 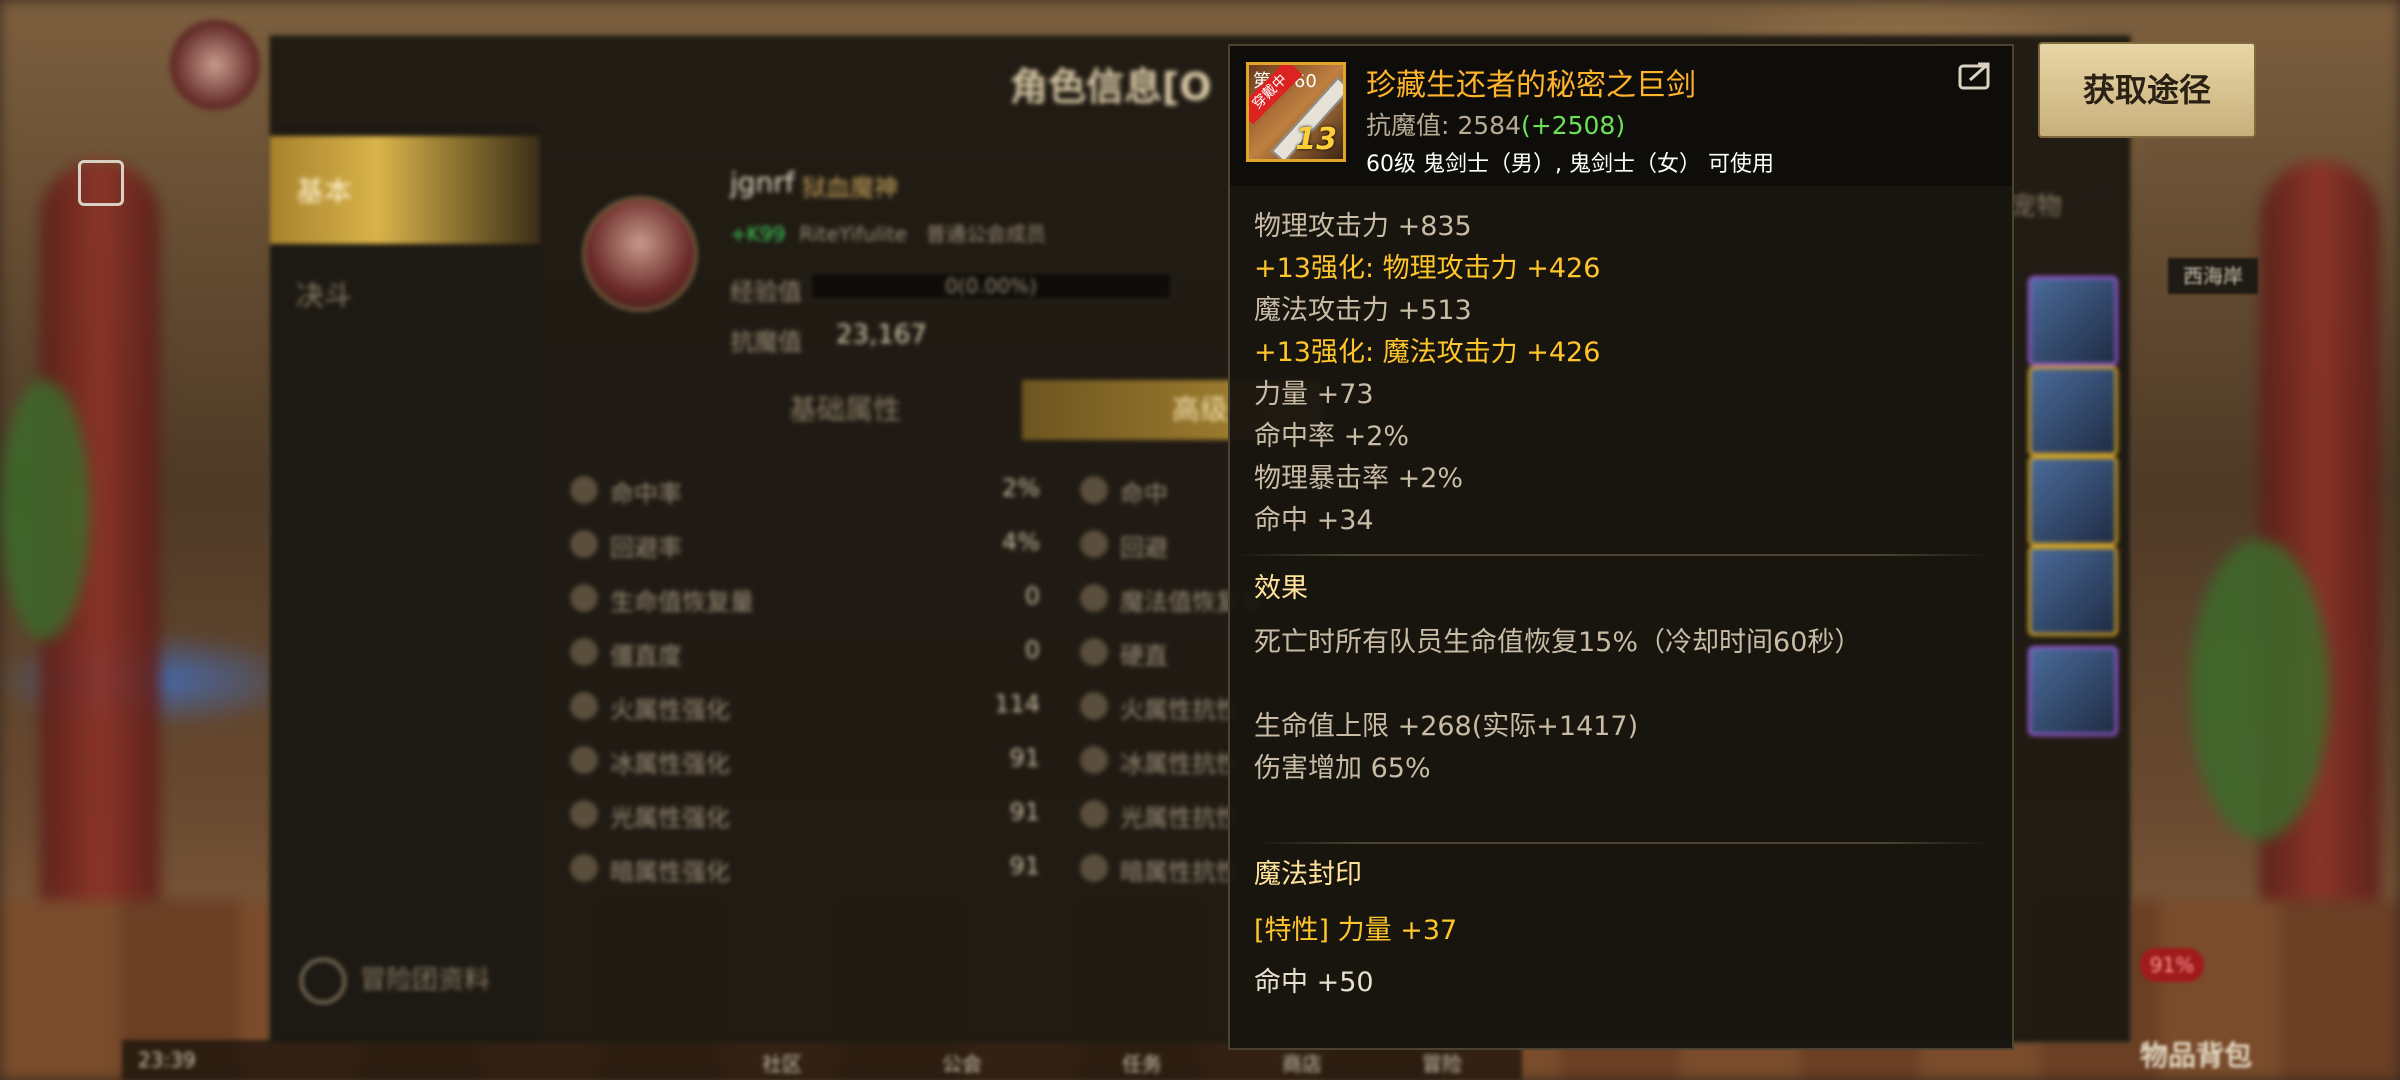 I want to click on enhance-level: 13, so click(x=1316, y=139).